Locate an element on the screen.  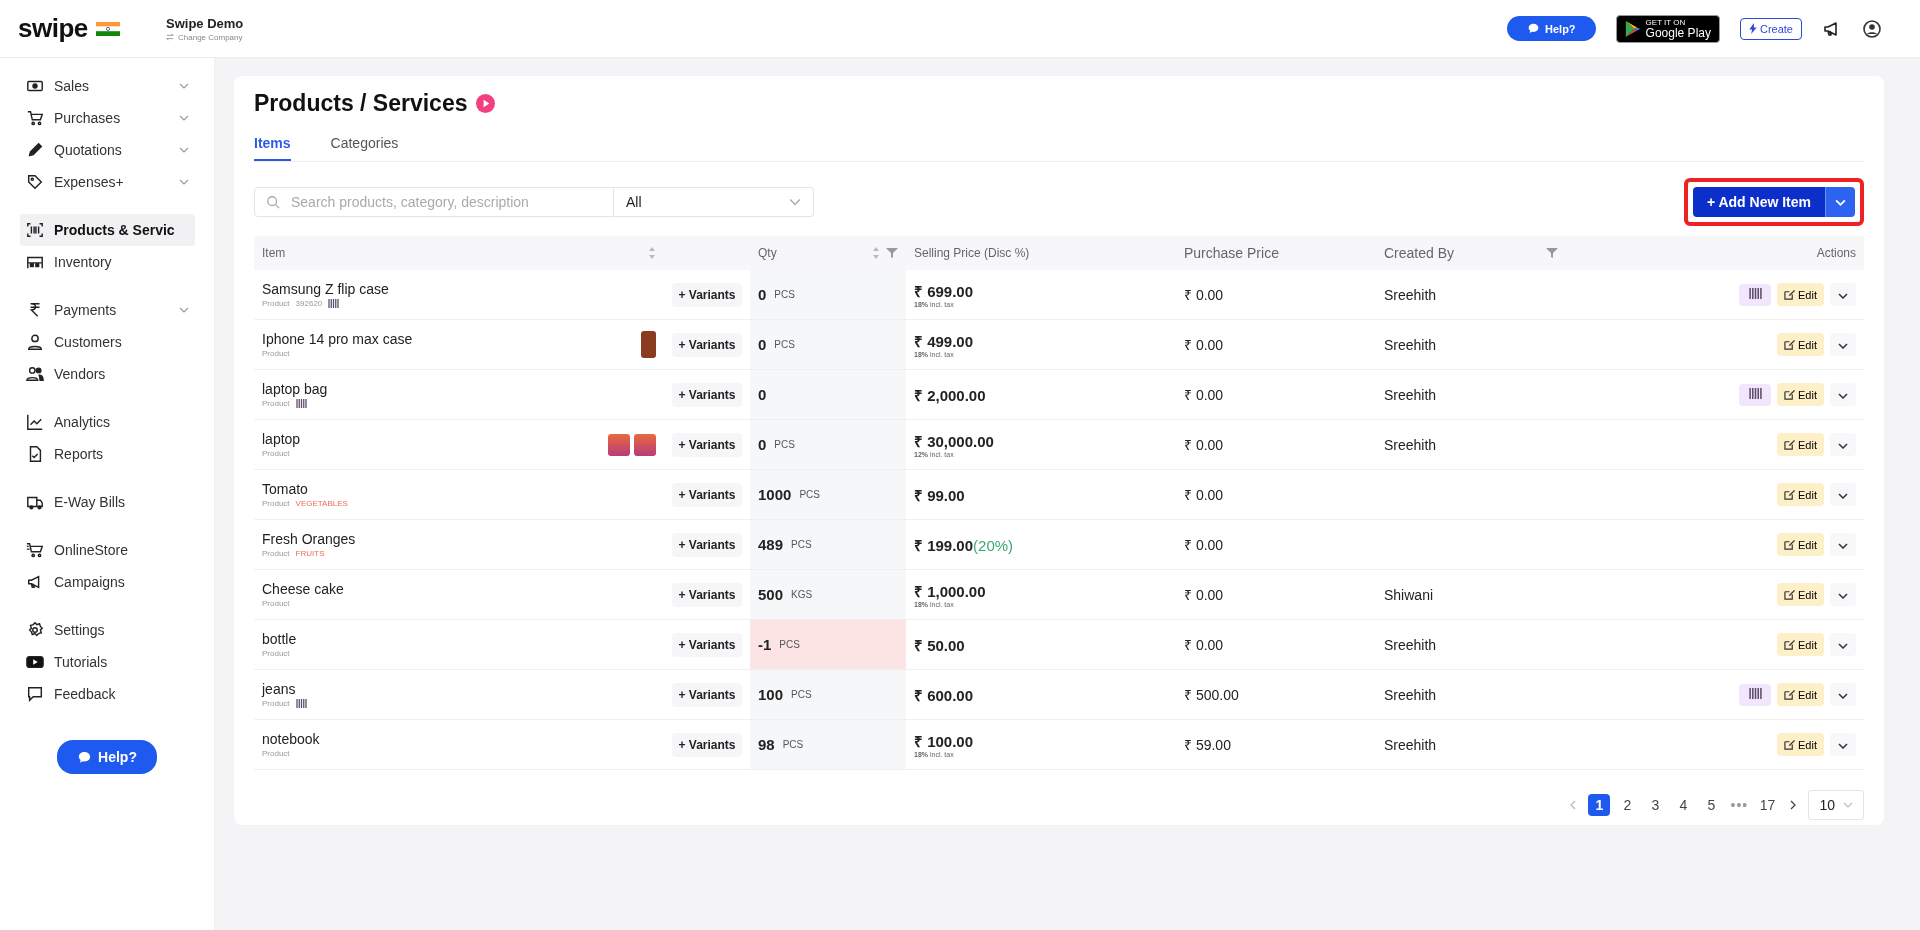
dropdown-button is located at coordinates (1840, 202).